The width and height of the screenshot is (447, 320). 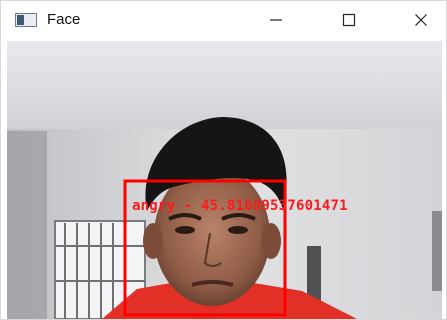 What do you see at coordinates (240, 206) in the screenshot?
I see `emotion-label: angry - 45.81609537601471` at bounding box center [240, 206].